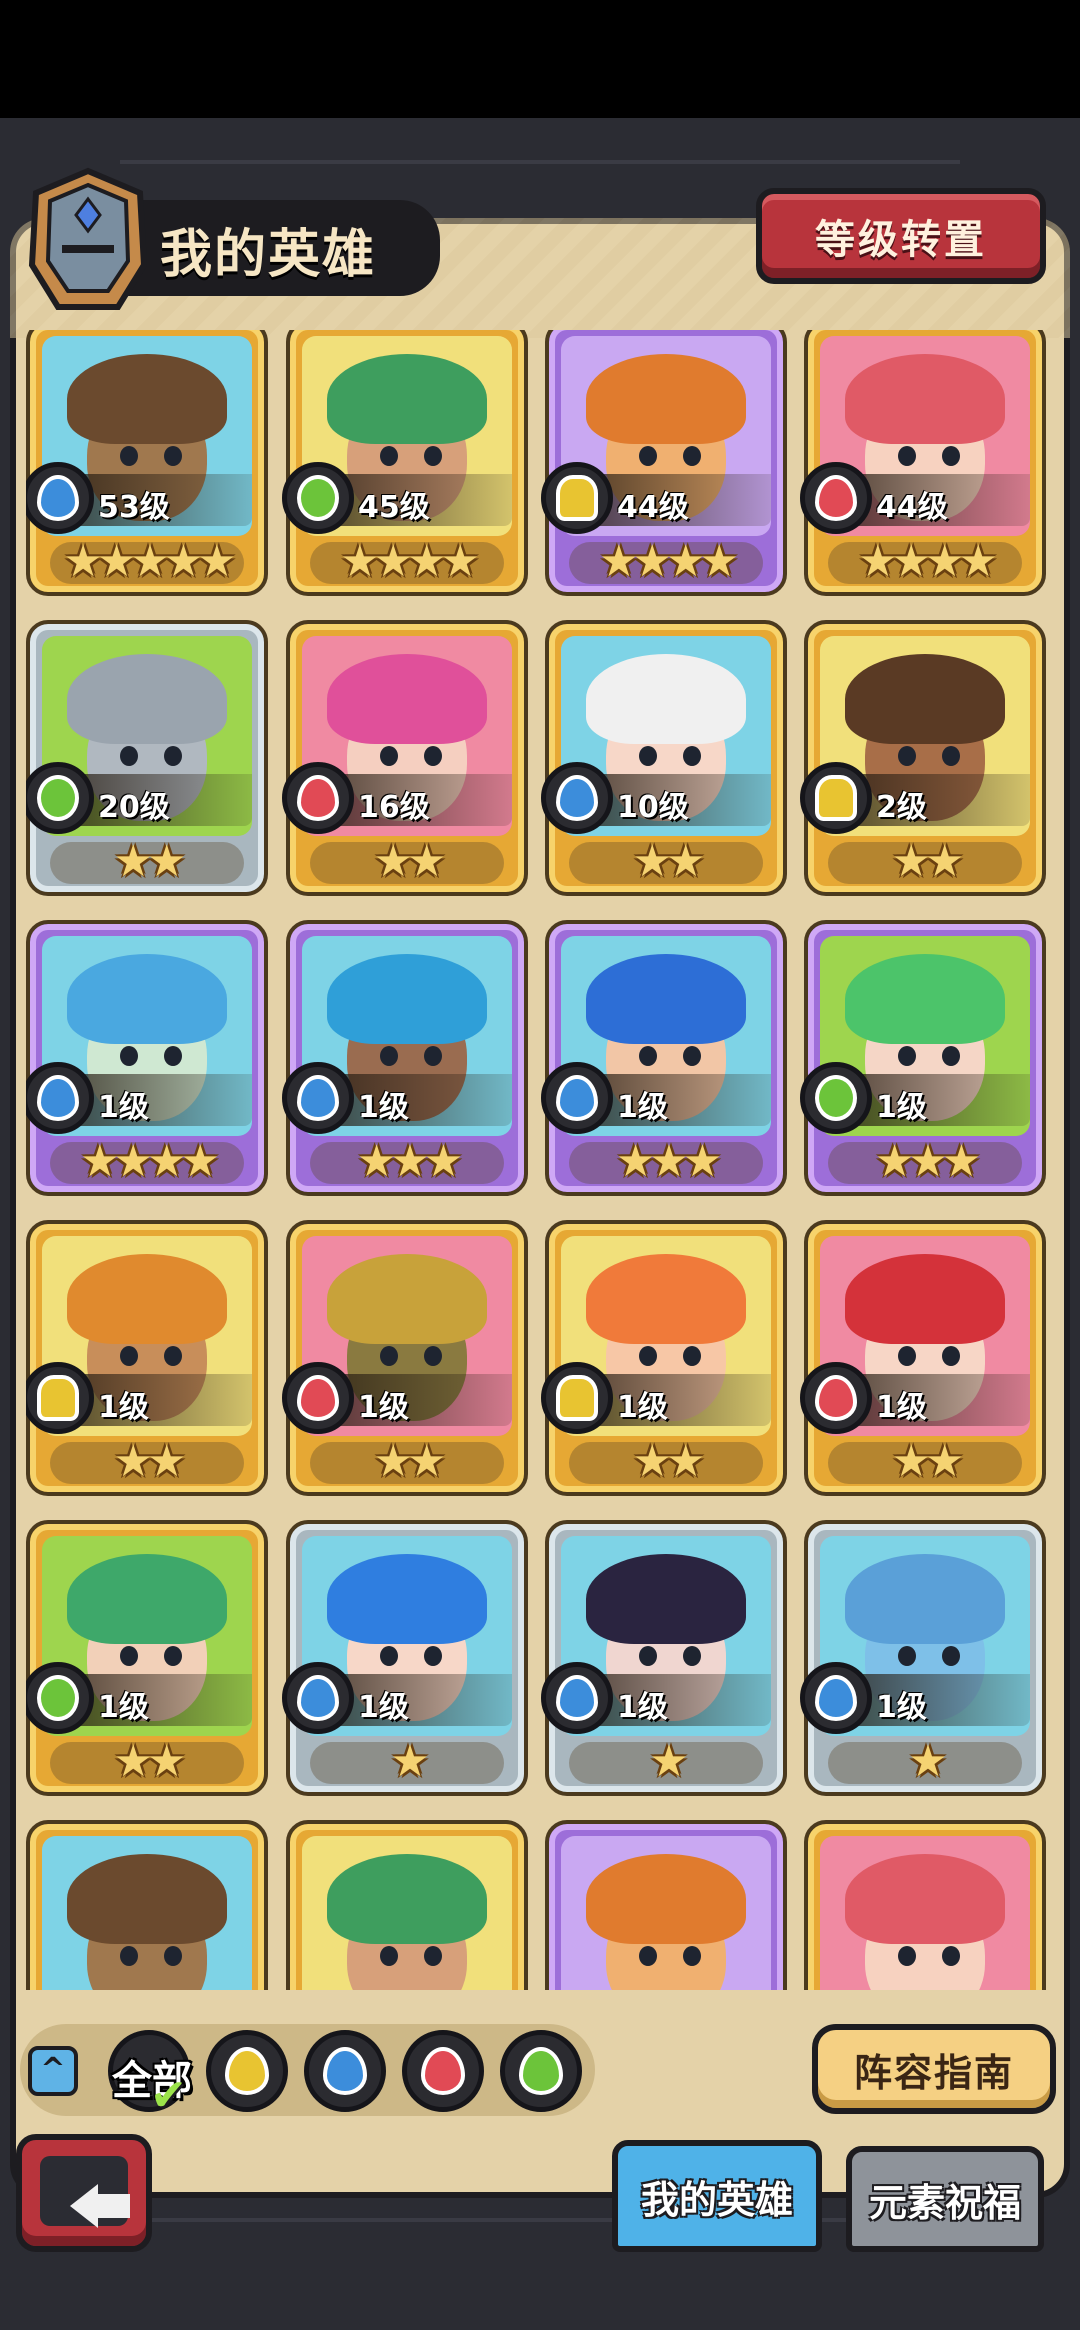 This screenshot has width=1080, height=2330. I want to click on hero-level: 16级, so click(394, 807).